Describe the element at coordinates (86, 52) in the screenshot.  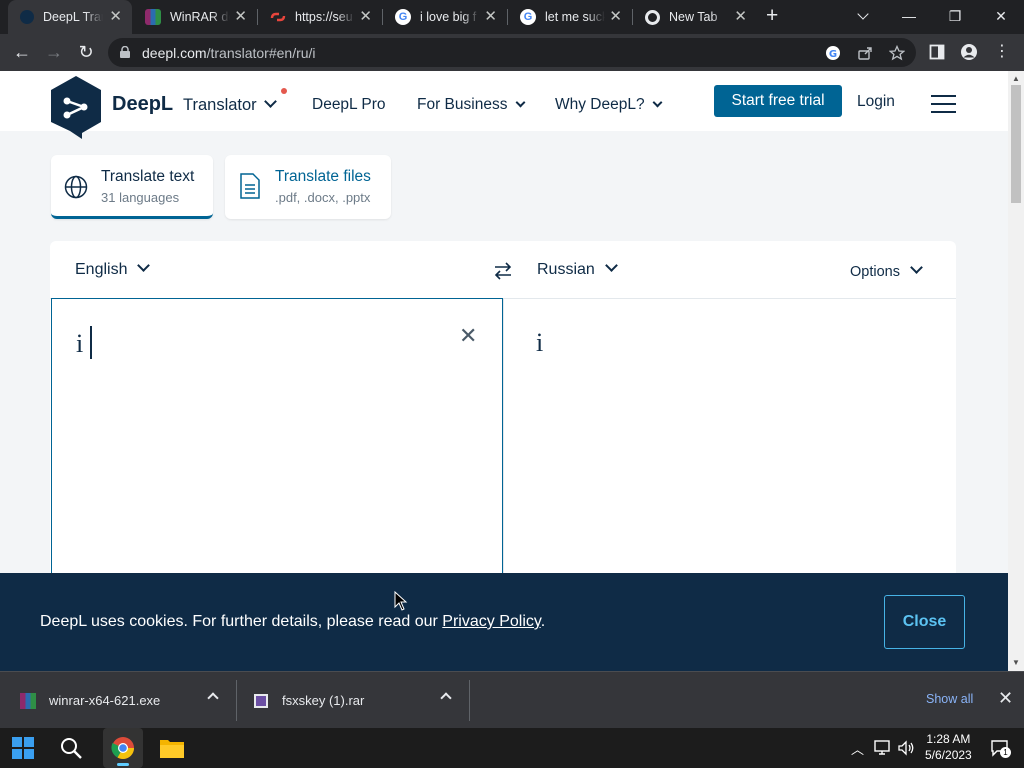
I see `reload-button: ↻` at that location.